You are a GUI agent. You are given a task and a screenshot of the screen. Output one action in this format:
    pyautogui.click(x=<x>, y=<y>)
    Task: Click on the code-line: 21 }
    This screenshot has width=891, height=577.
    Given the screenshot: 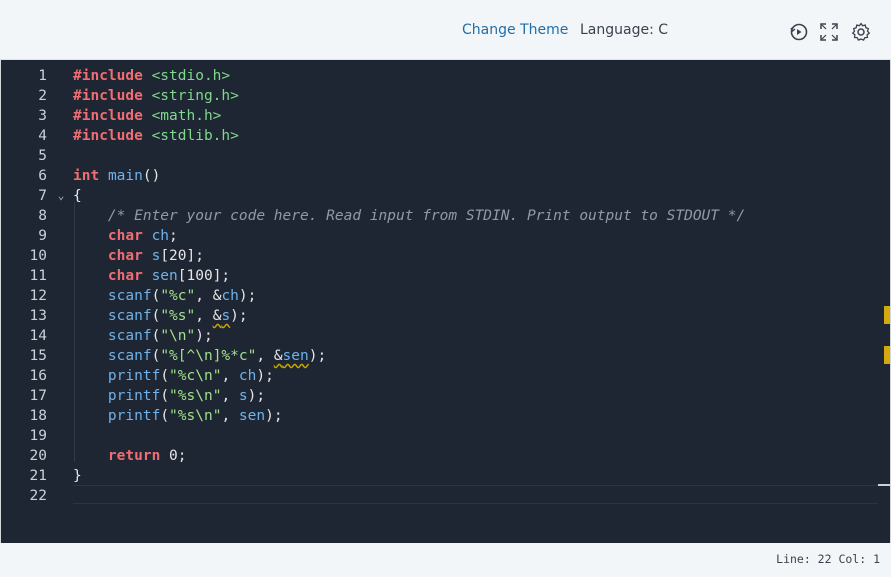 What is the action you would take?
    pyautogui.click(x=445, y=476)
    